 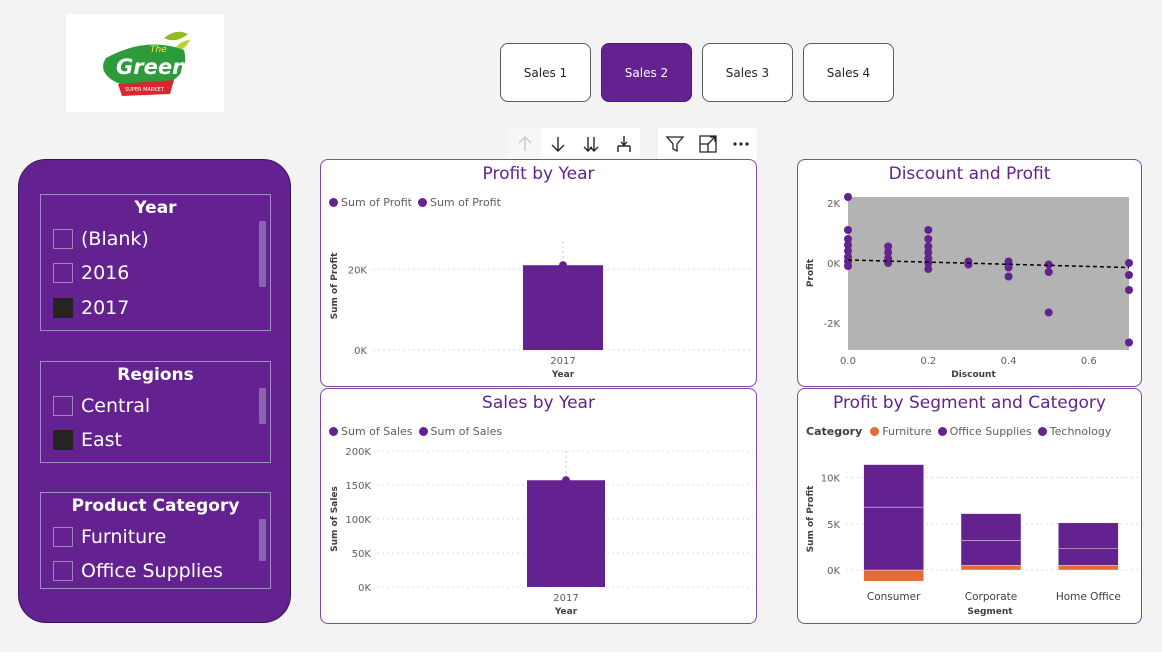 I want to click on nav-button-sales-3: Sales 3, so click(x=747, y=72).